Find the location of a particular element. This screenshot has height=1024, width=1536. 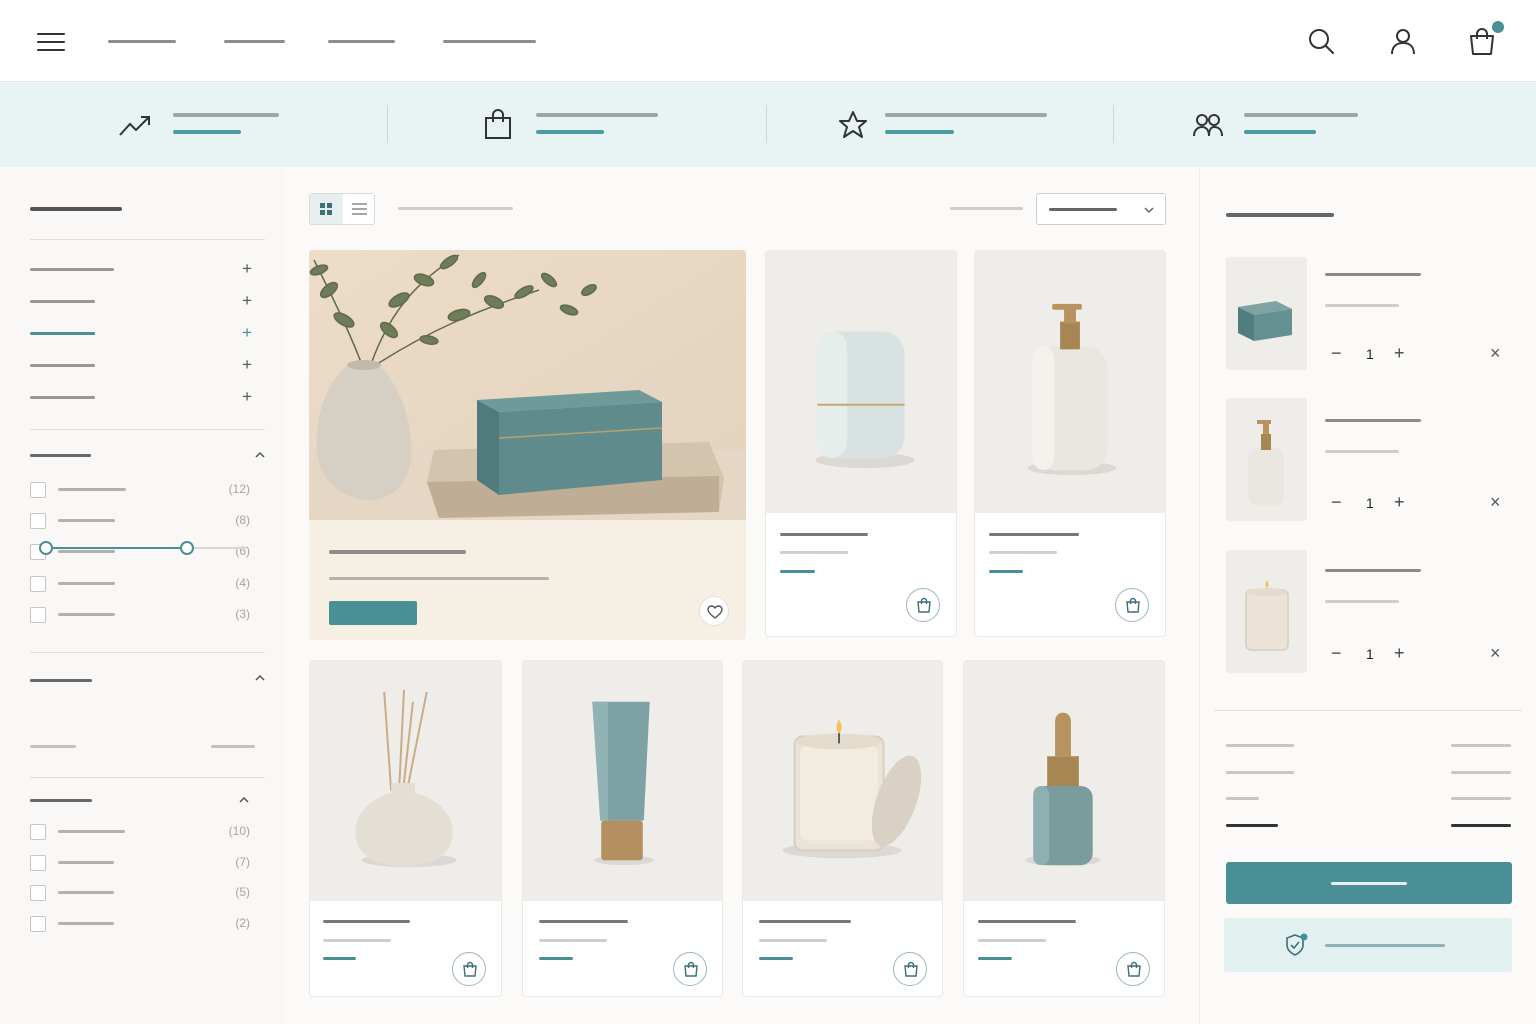

featured-title is located at coordinates (397, 552).